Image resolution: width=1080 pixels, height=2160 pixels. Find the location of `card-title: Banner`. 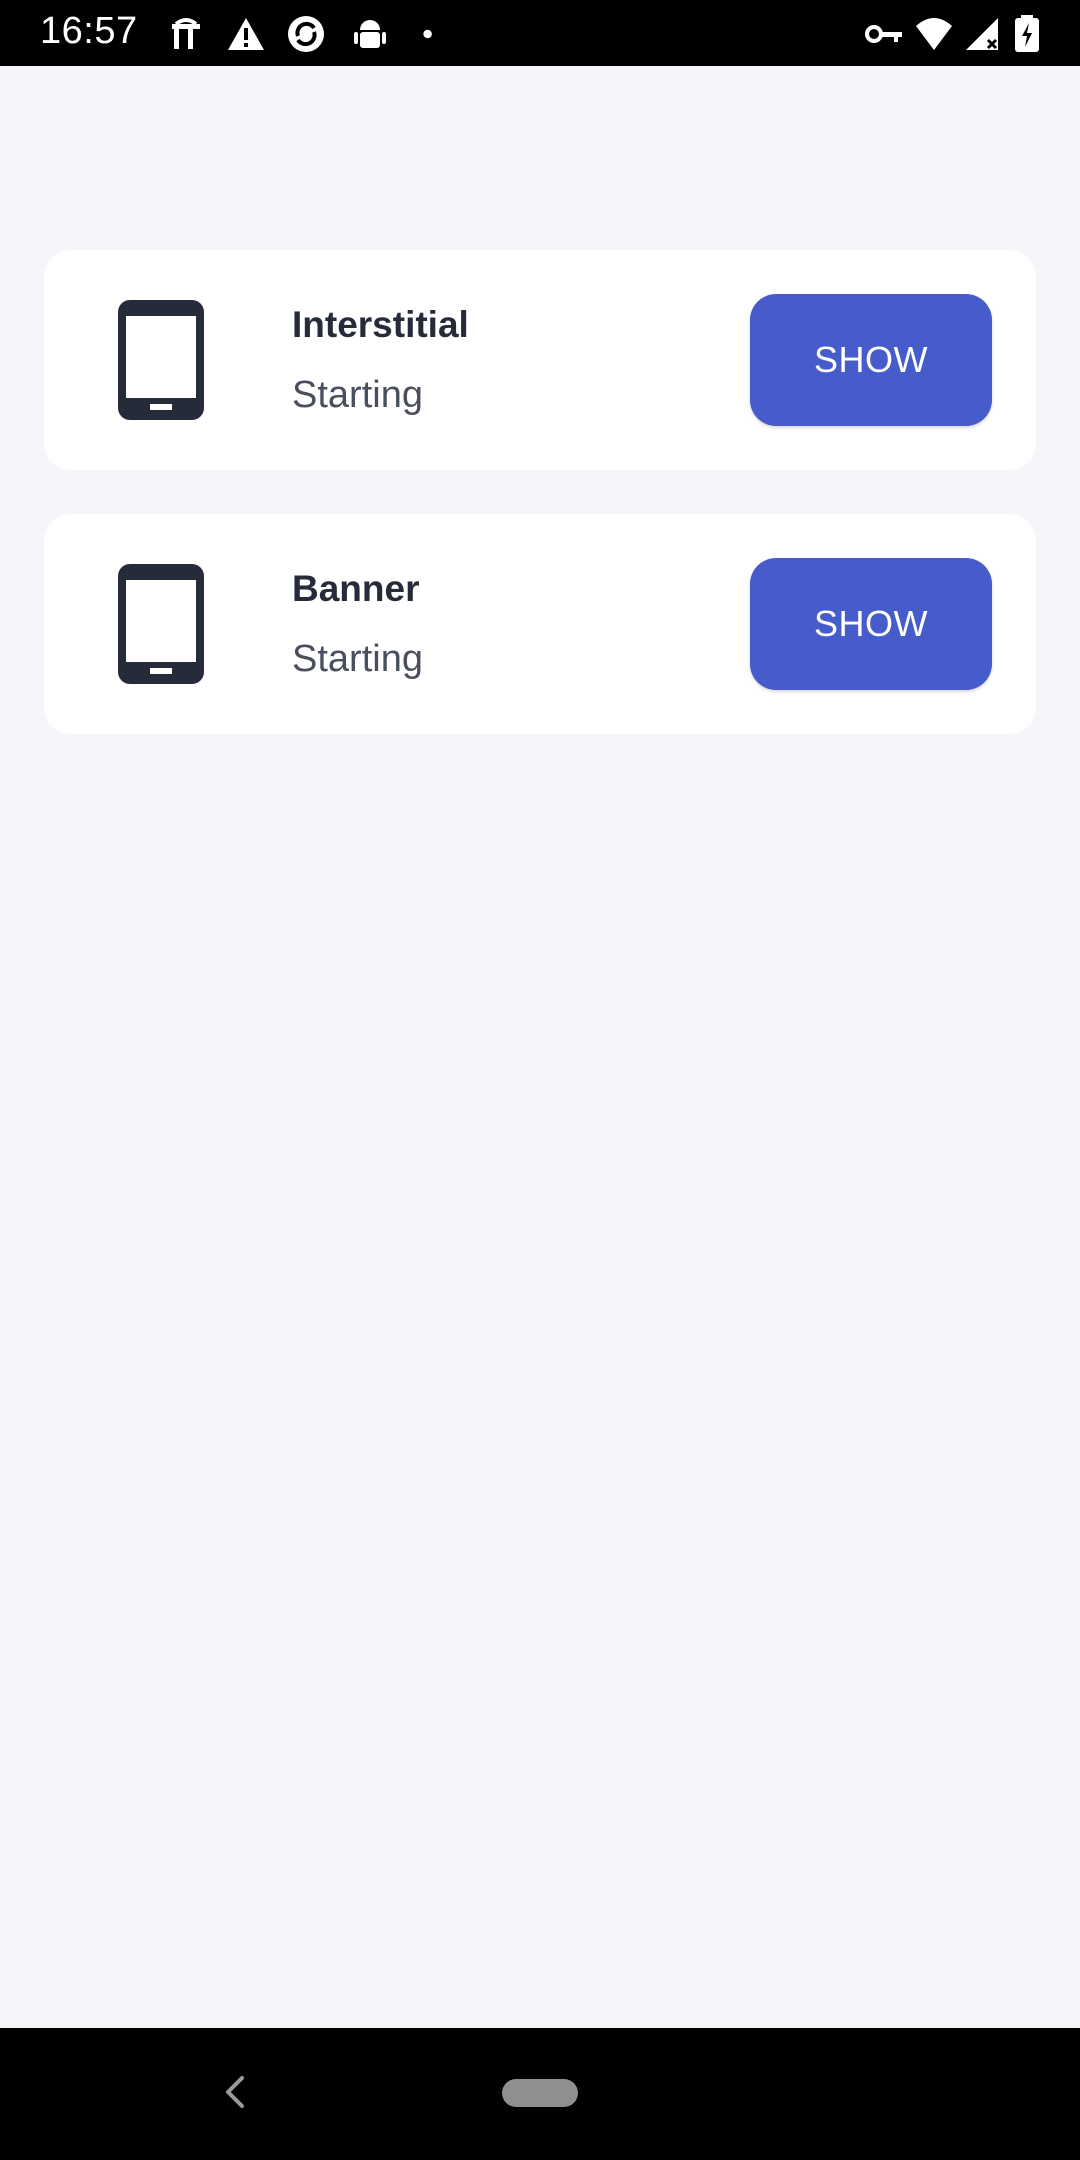

card-title: Banner is located at coordinates (356, 588).